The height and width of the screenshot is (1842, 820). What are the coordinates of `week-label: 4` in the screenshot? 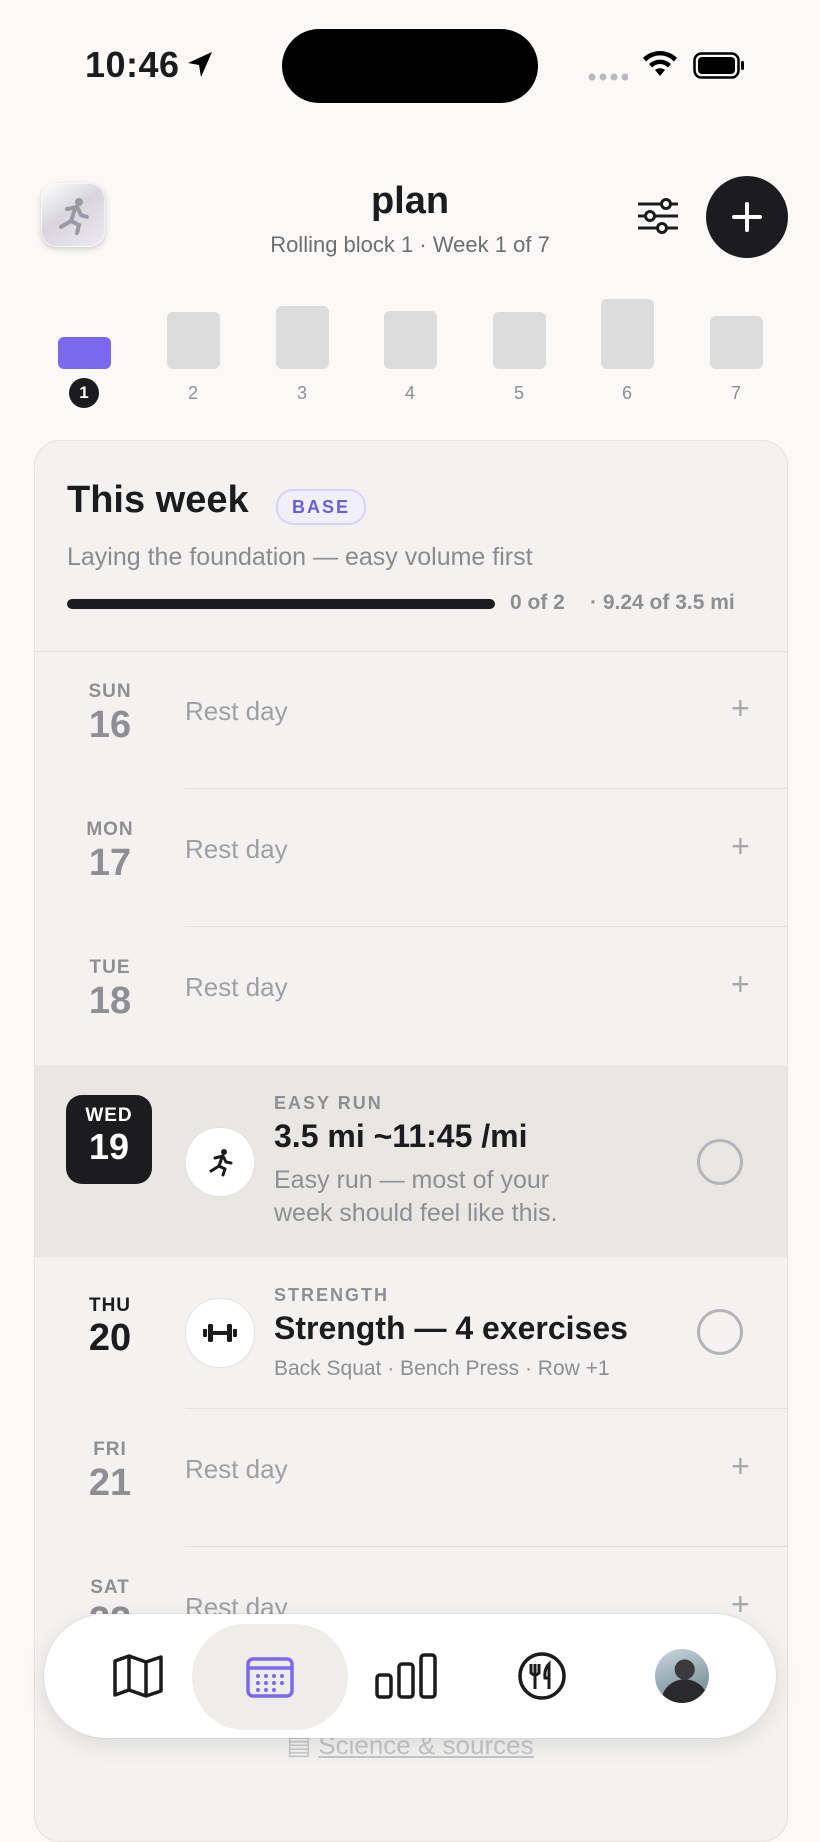 It's located at (409, 393).